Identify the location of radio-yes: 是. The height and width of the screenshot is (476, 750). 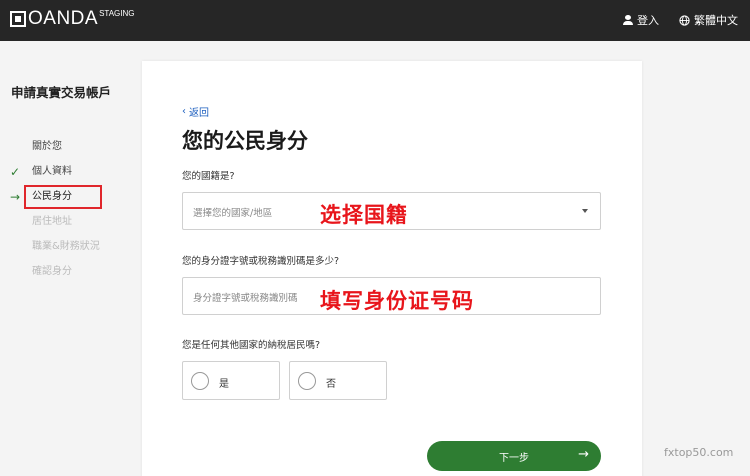
(231, 380).